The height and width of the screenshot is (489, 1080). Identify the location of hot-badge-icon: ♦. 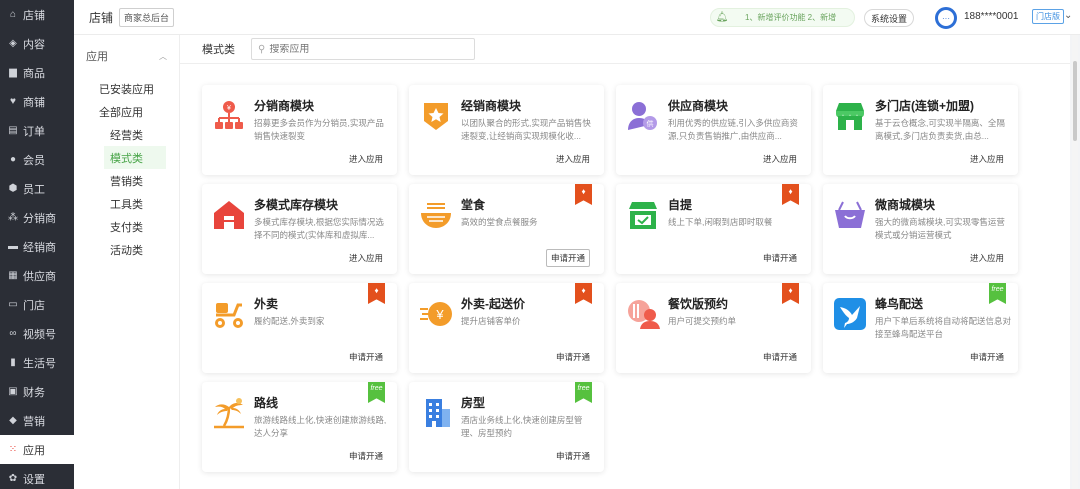
(376, 293).